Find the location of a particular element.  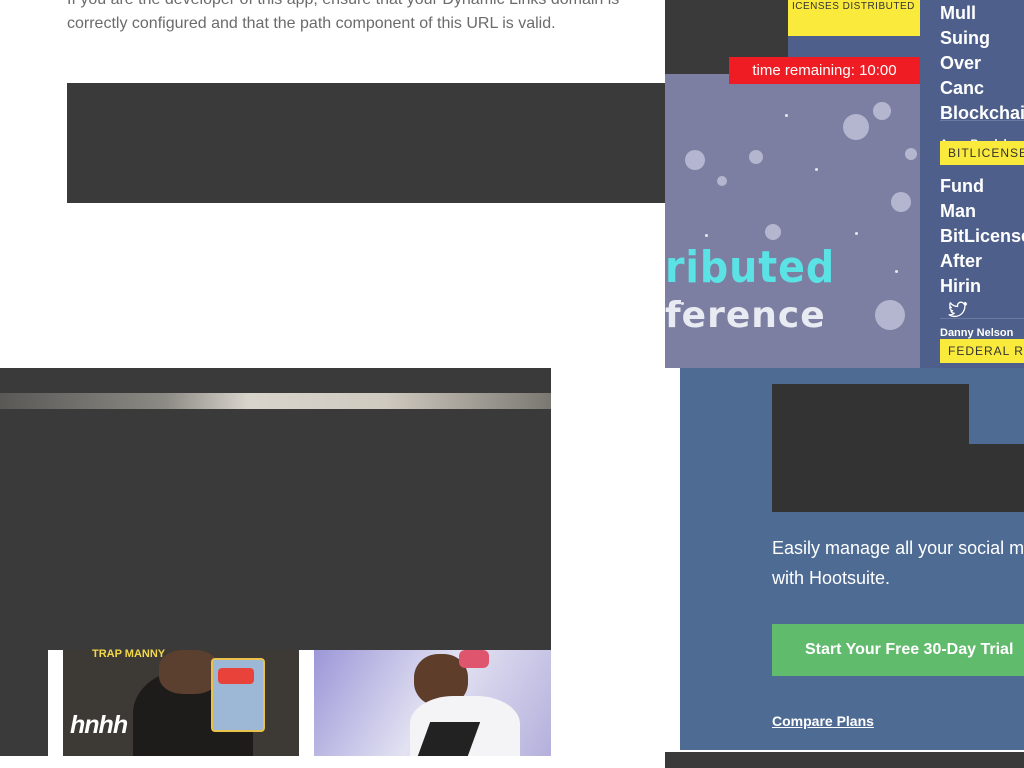

promo-timer: time remaining: 10:00 is located at coordinates (824, 70).